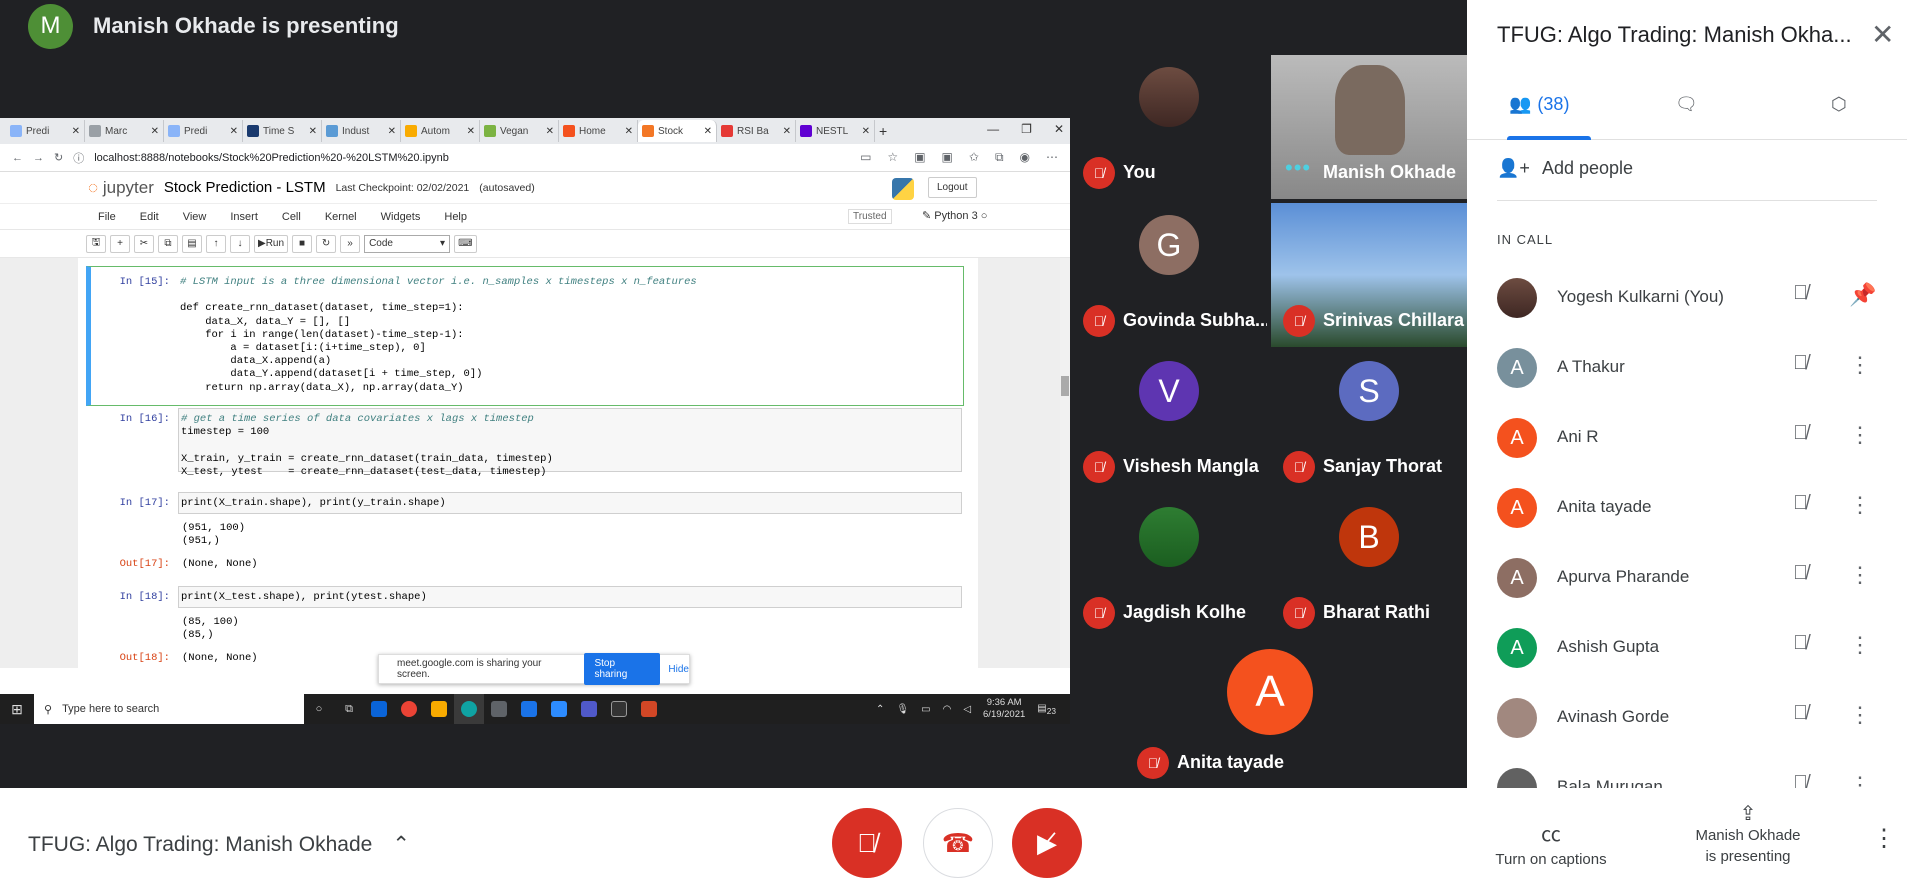 The width and height of the screenshot is (1907, 889). I want to click on browser-tab: Vegan ✕, so click(519, 131).